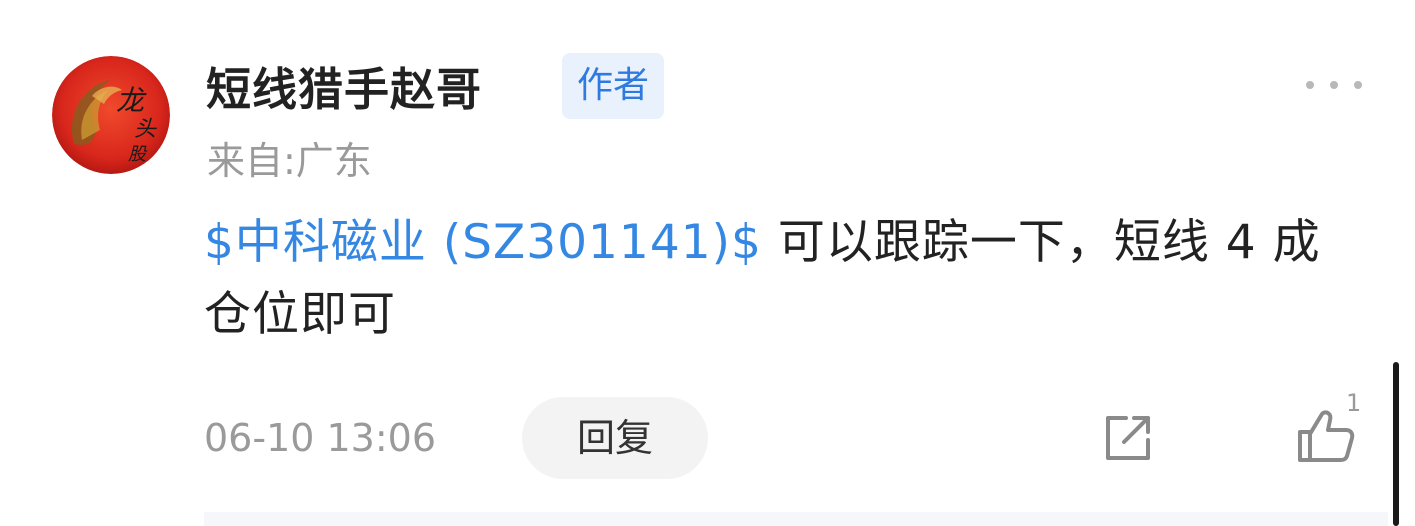 The height and width of the screenshot is (526, 1415). I want to click on avatar: 龙 头 股, so click(111, 115).